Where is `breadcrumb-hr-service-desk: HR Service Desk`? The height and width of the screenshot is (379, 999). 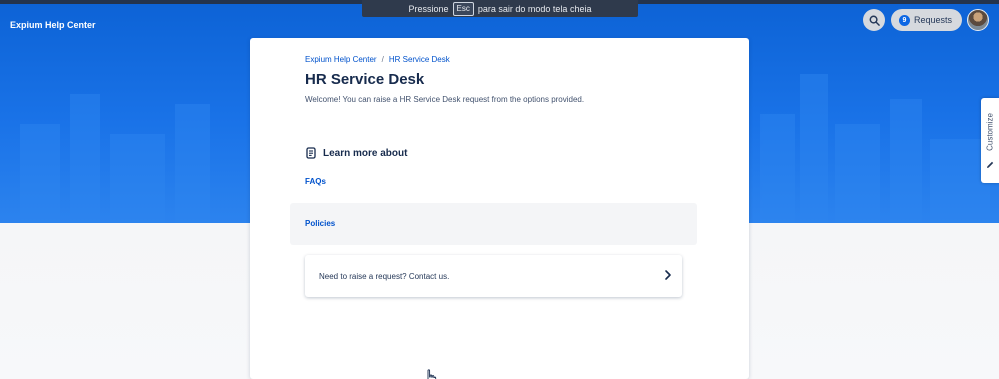 breadcrumb-hr-service-desk: HR Service Desk is located at coordinates (419, 59).